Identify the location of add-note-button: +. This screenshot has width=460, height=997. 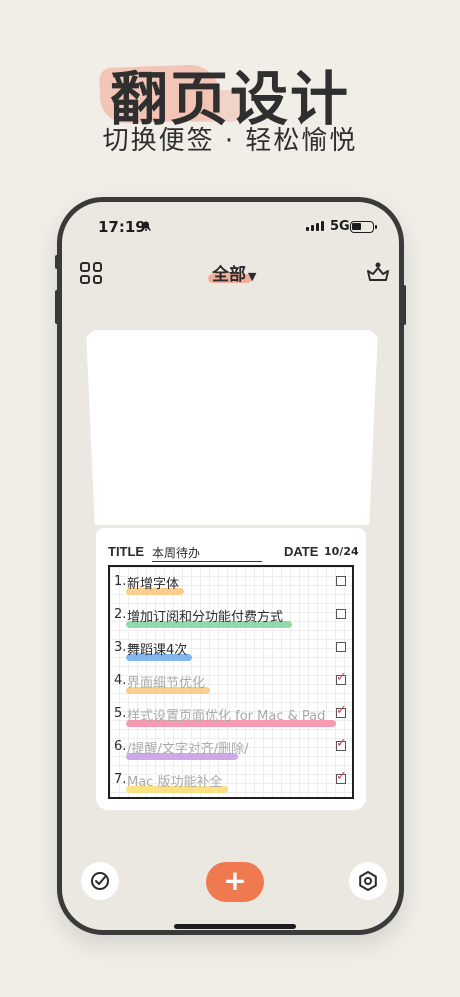
(235, 882).